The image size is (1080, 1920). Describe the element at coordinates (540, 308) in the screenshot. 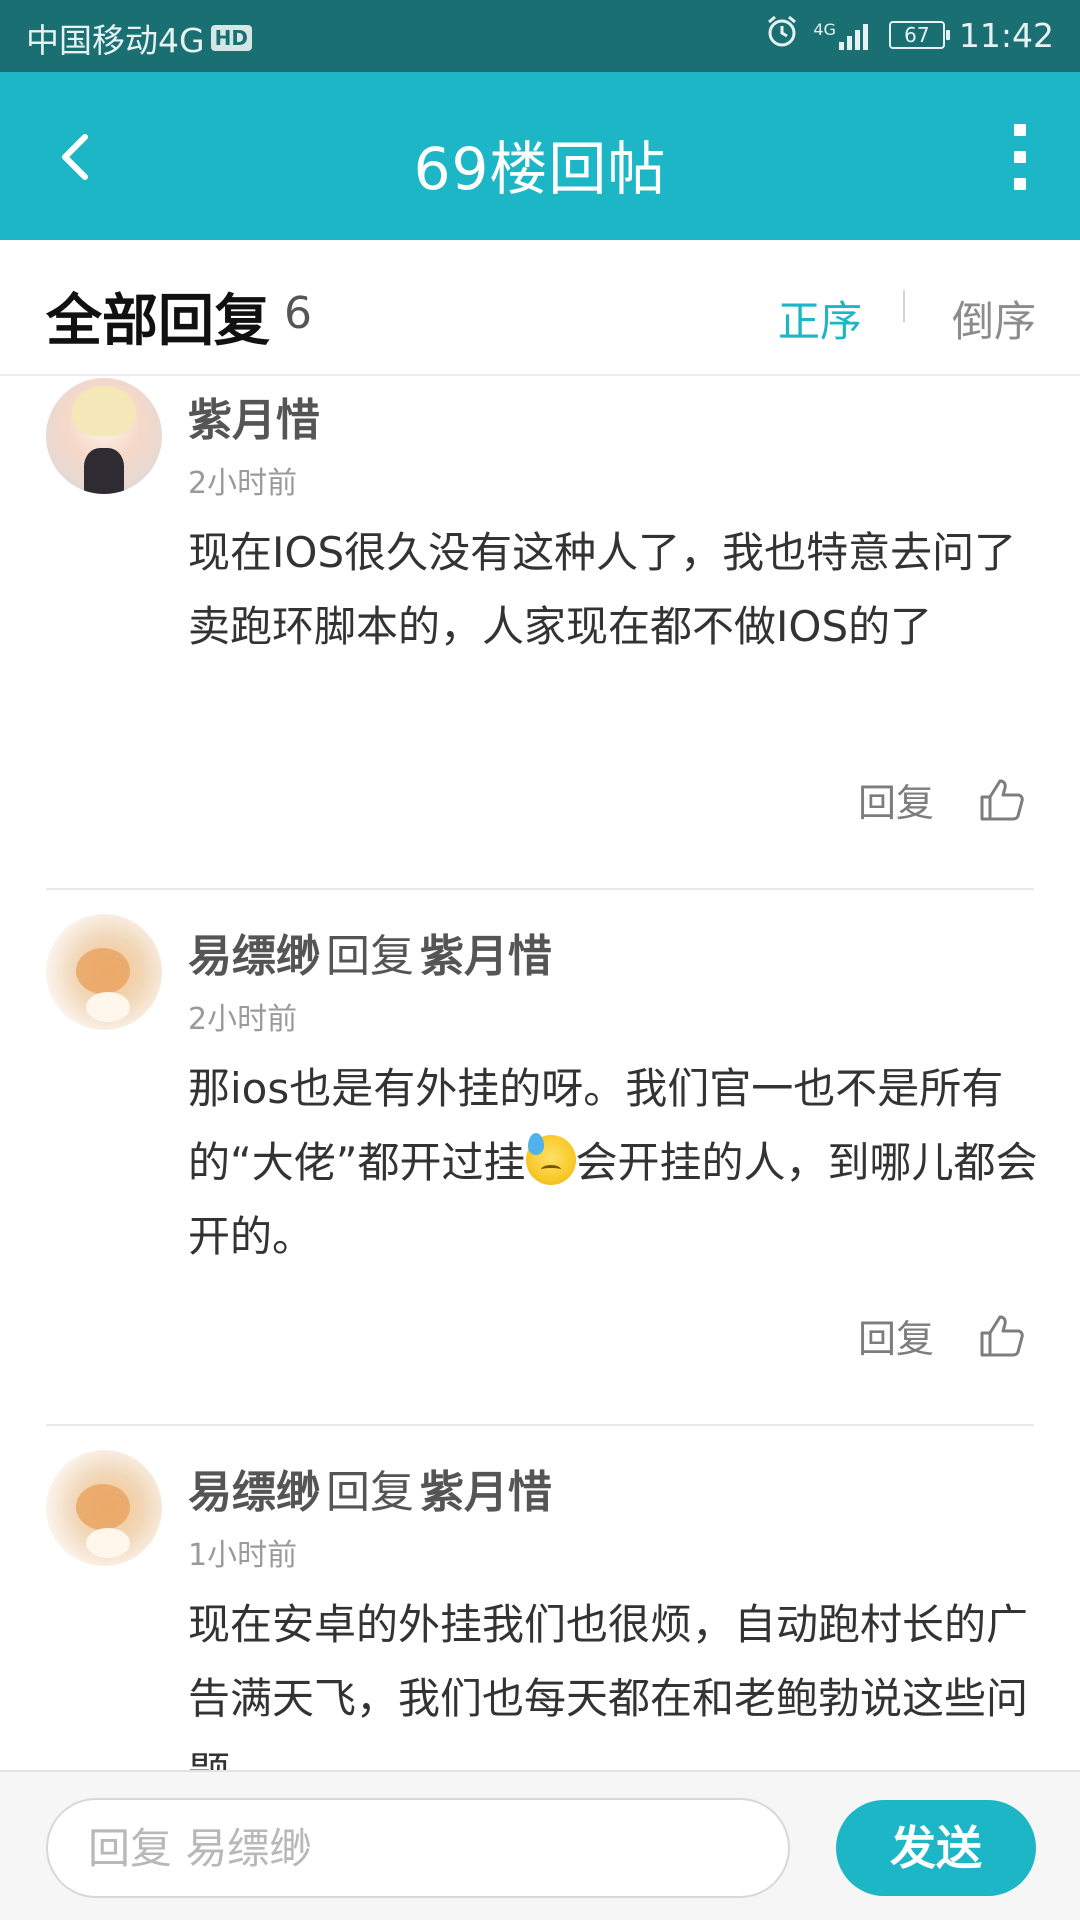

I see `replies-header: 全部回复 6 正序 倒序` at that location.